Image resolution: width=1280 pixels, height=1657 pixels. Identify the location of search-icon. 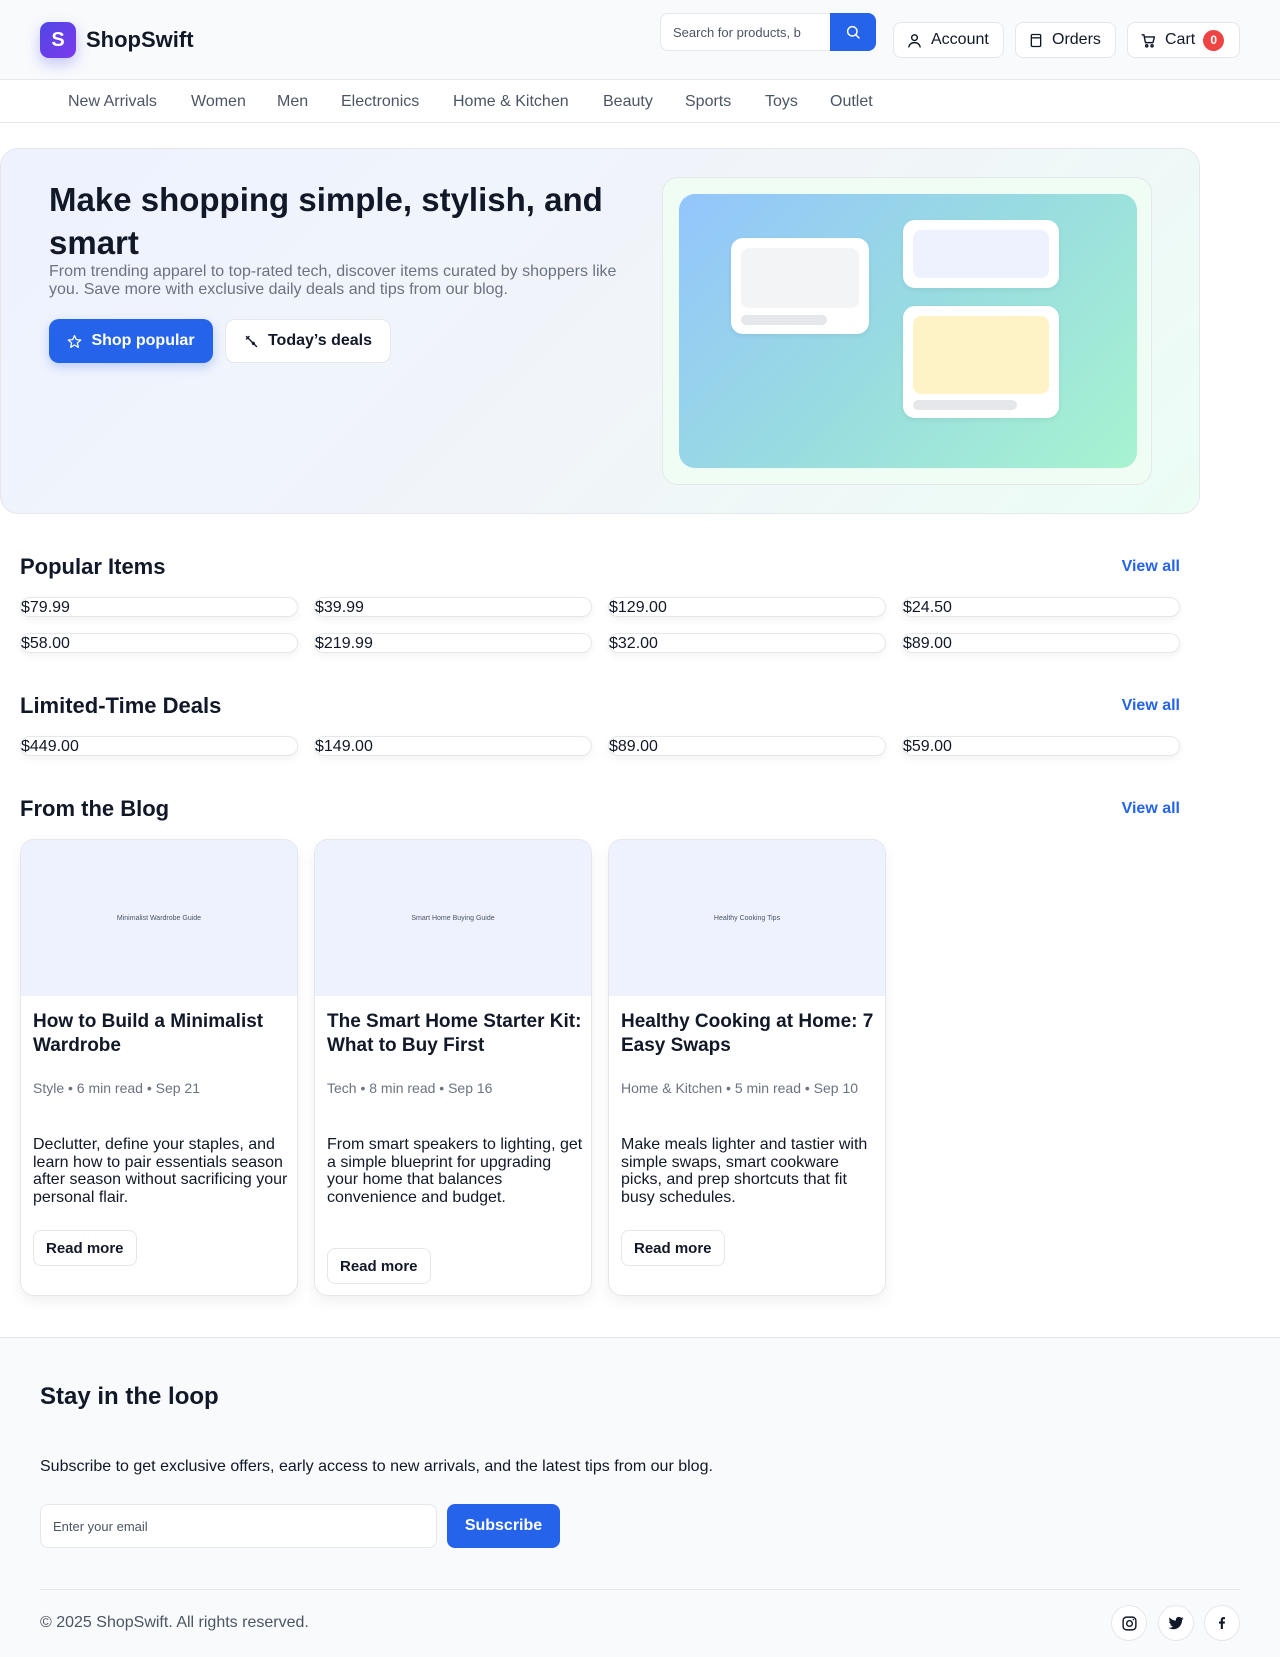
(853, 32).